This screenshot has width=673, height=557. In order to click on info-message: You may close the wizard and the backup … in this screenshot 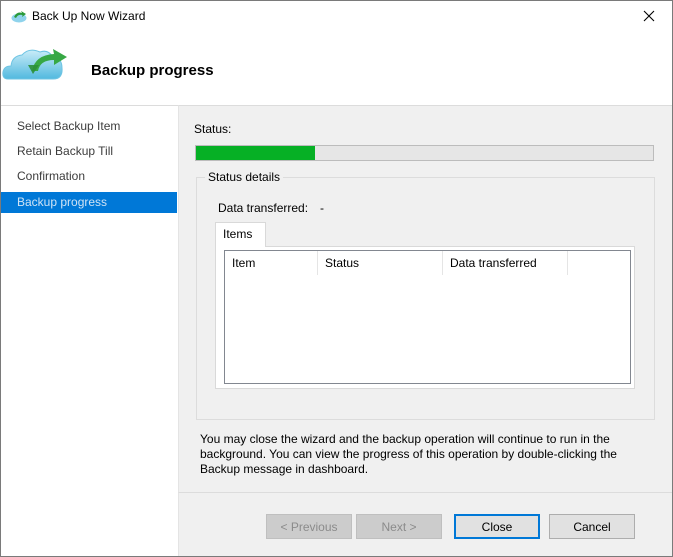, I will do `click(408, 454)`.